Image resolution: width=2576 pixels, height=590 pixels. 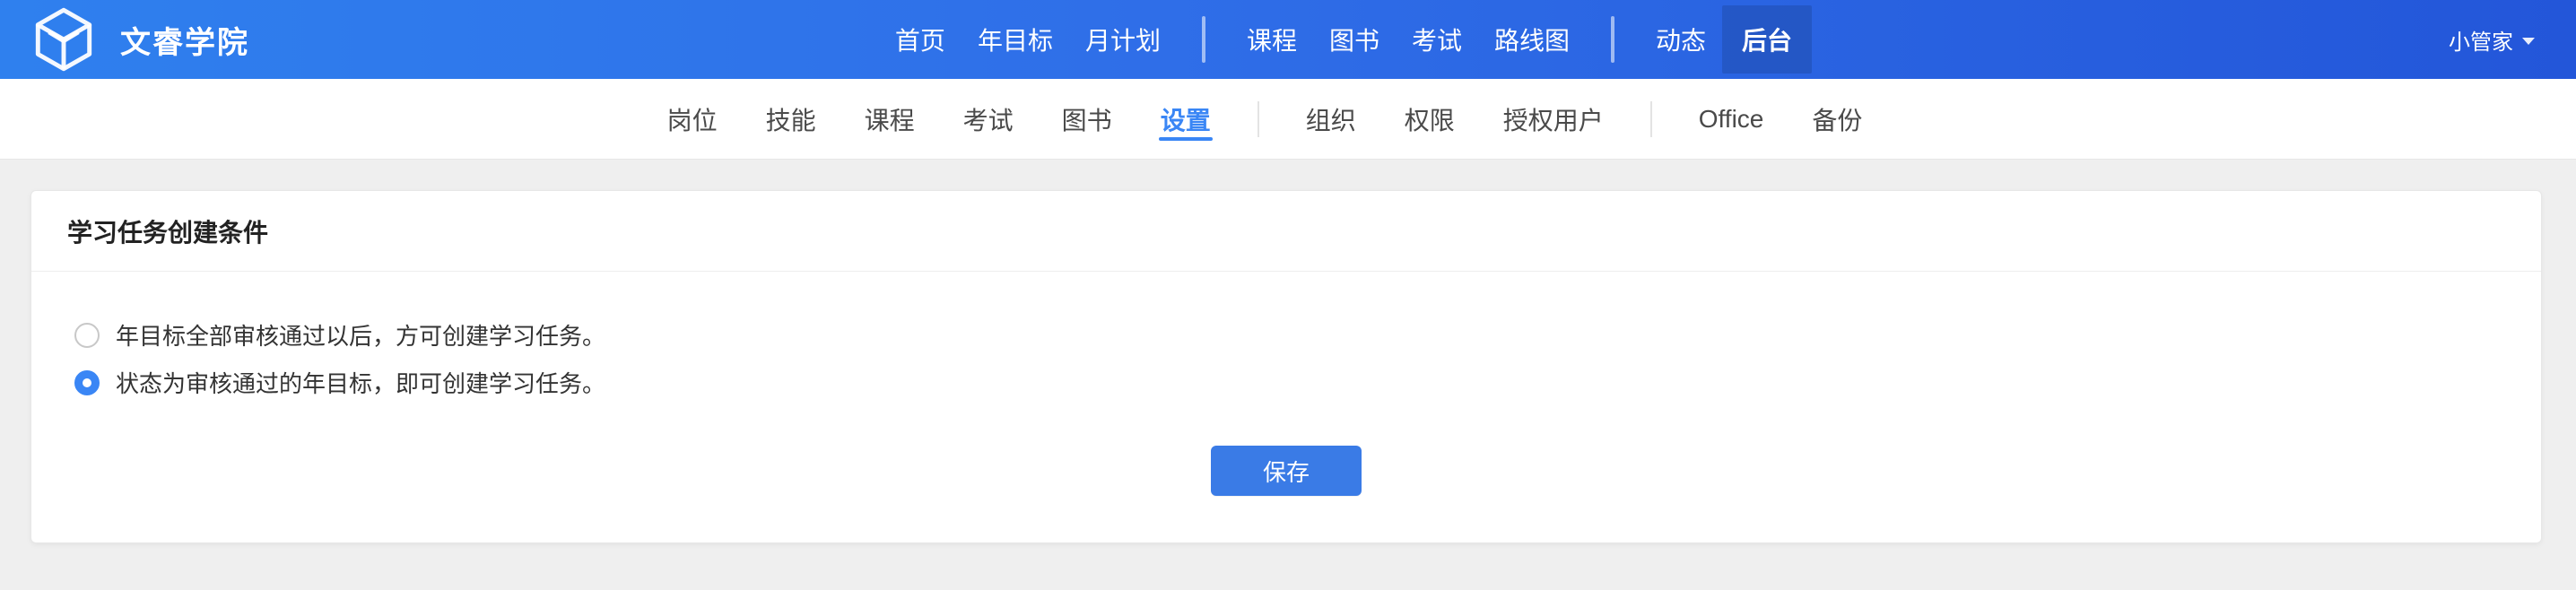 I want to click on radio-checked-icon, so click(x=87, y=382).